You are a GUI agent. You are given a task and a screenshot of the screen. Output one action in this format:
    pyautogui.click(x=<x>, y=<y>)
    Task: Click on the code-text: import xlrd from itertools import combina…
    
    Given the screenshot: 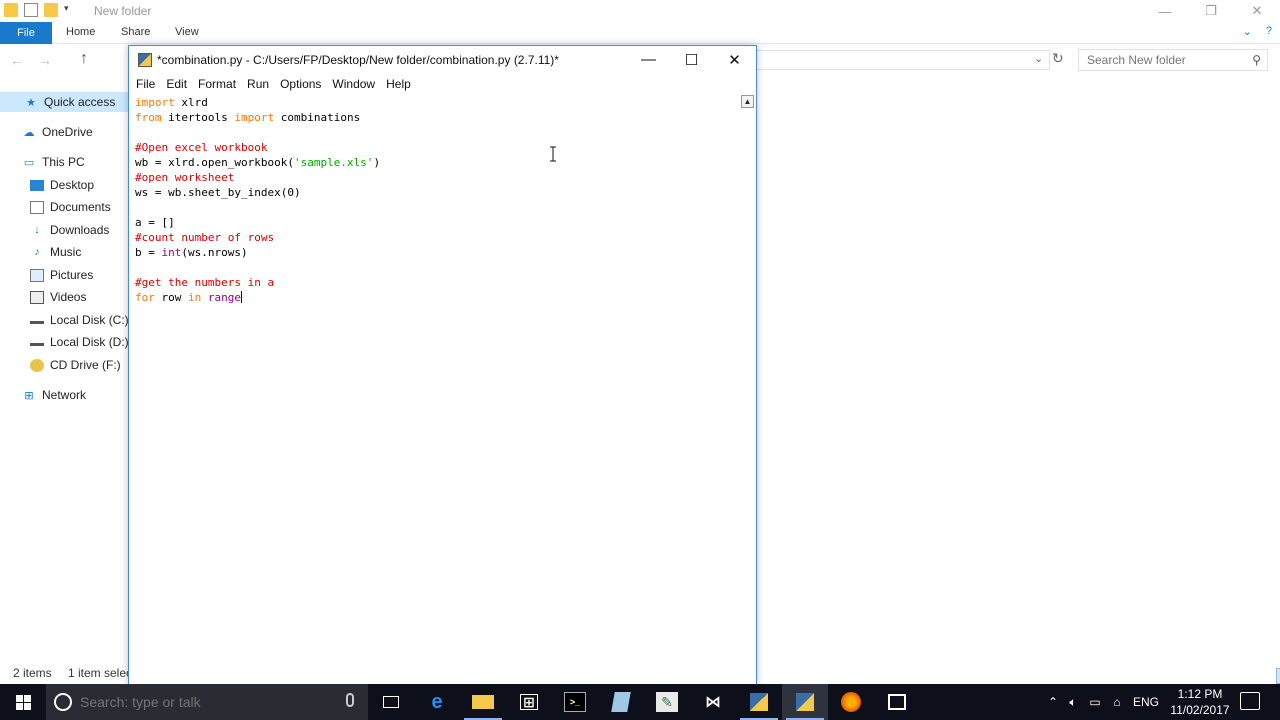 What is the action you would take?
    pyautogui.click(x=257, y=200)
    